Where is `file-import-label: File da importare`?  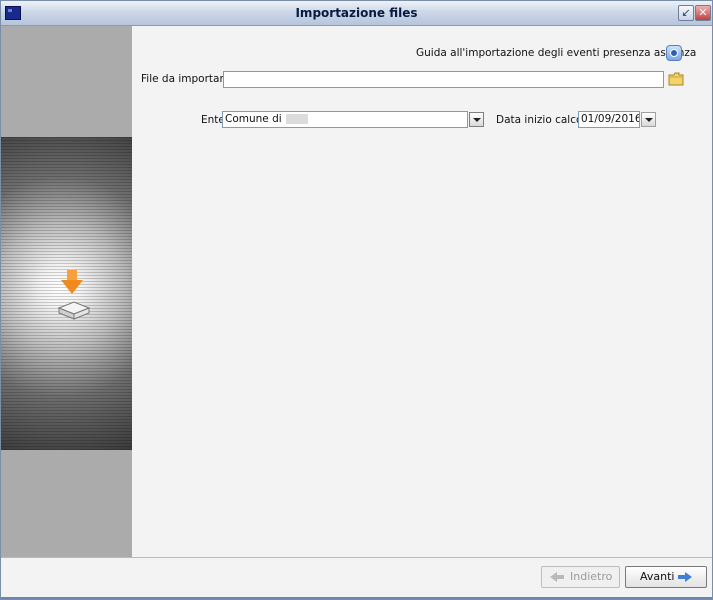
file-import-label: File da importare is located at coordinates (185, 79).